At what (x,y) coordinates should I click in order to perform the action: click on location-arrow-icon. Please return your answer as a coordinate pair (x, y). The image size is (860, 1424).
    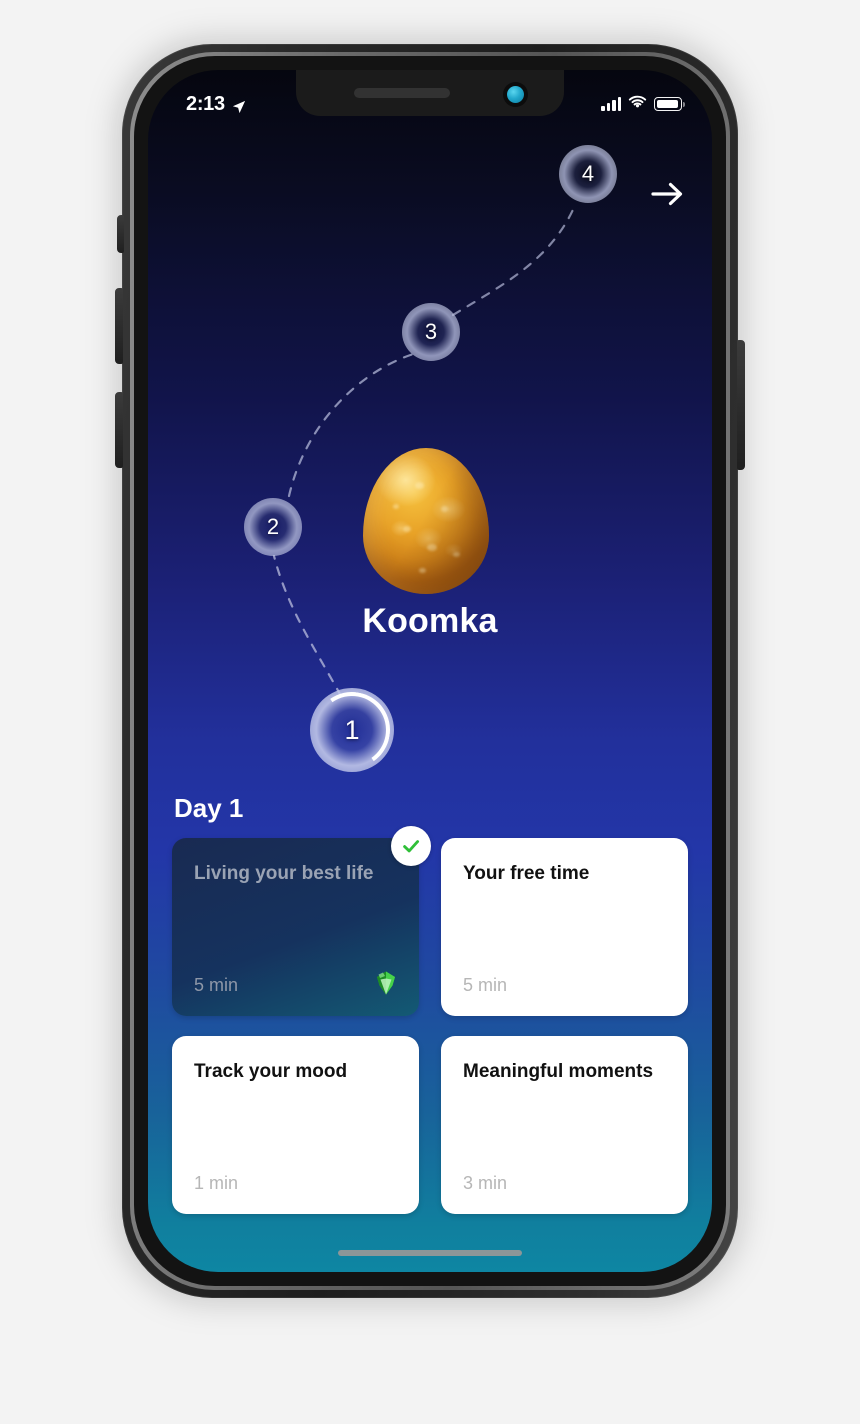
    Looking at the image, I should click on (239, 105).